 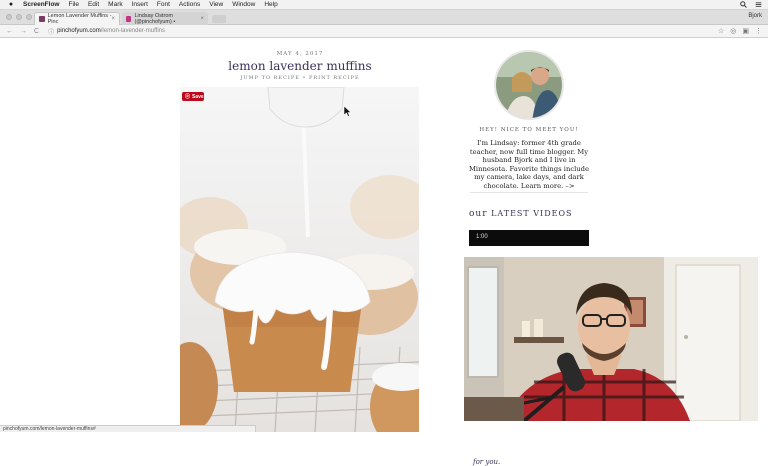 What do you see at coordinates (219, 19) in the screenshot?
I see `new-tab-button` at bounding box center [219, 19].